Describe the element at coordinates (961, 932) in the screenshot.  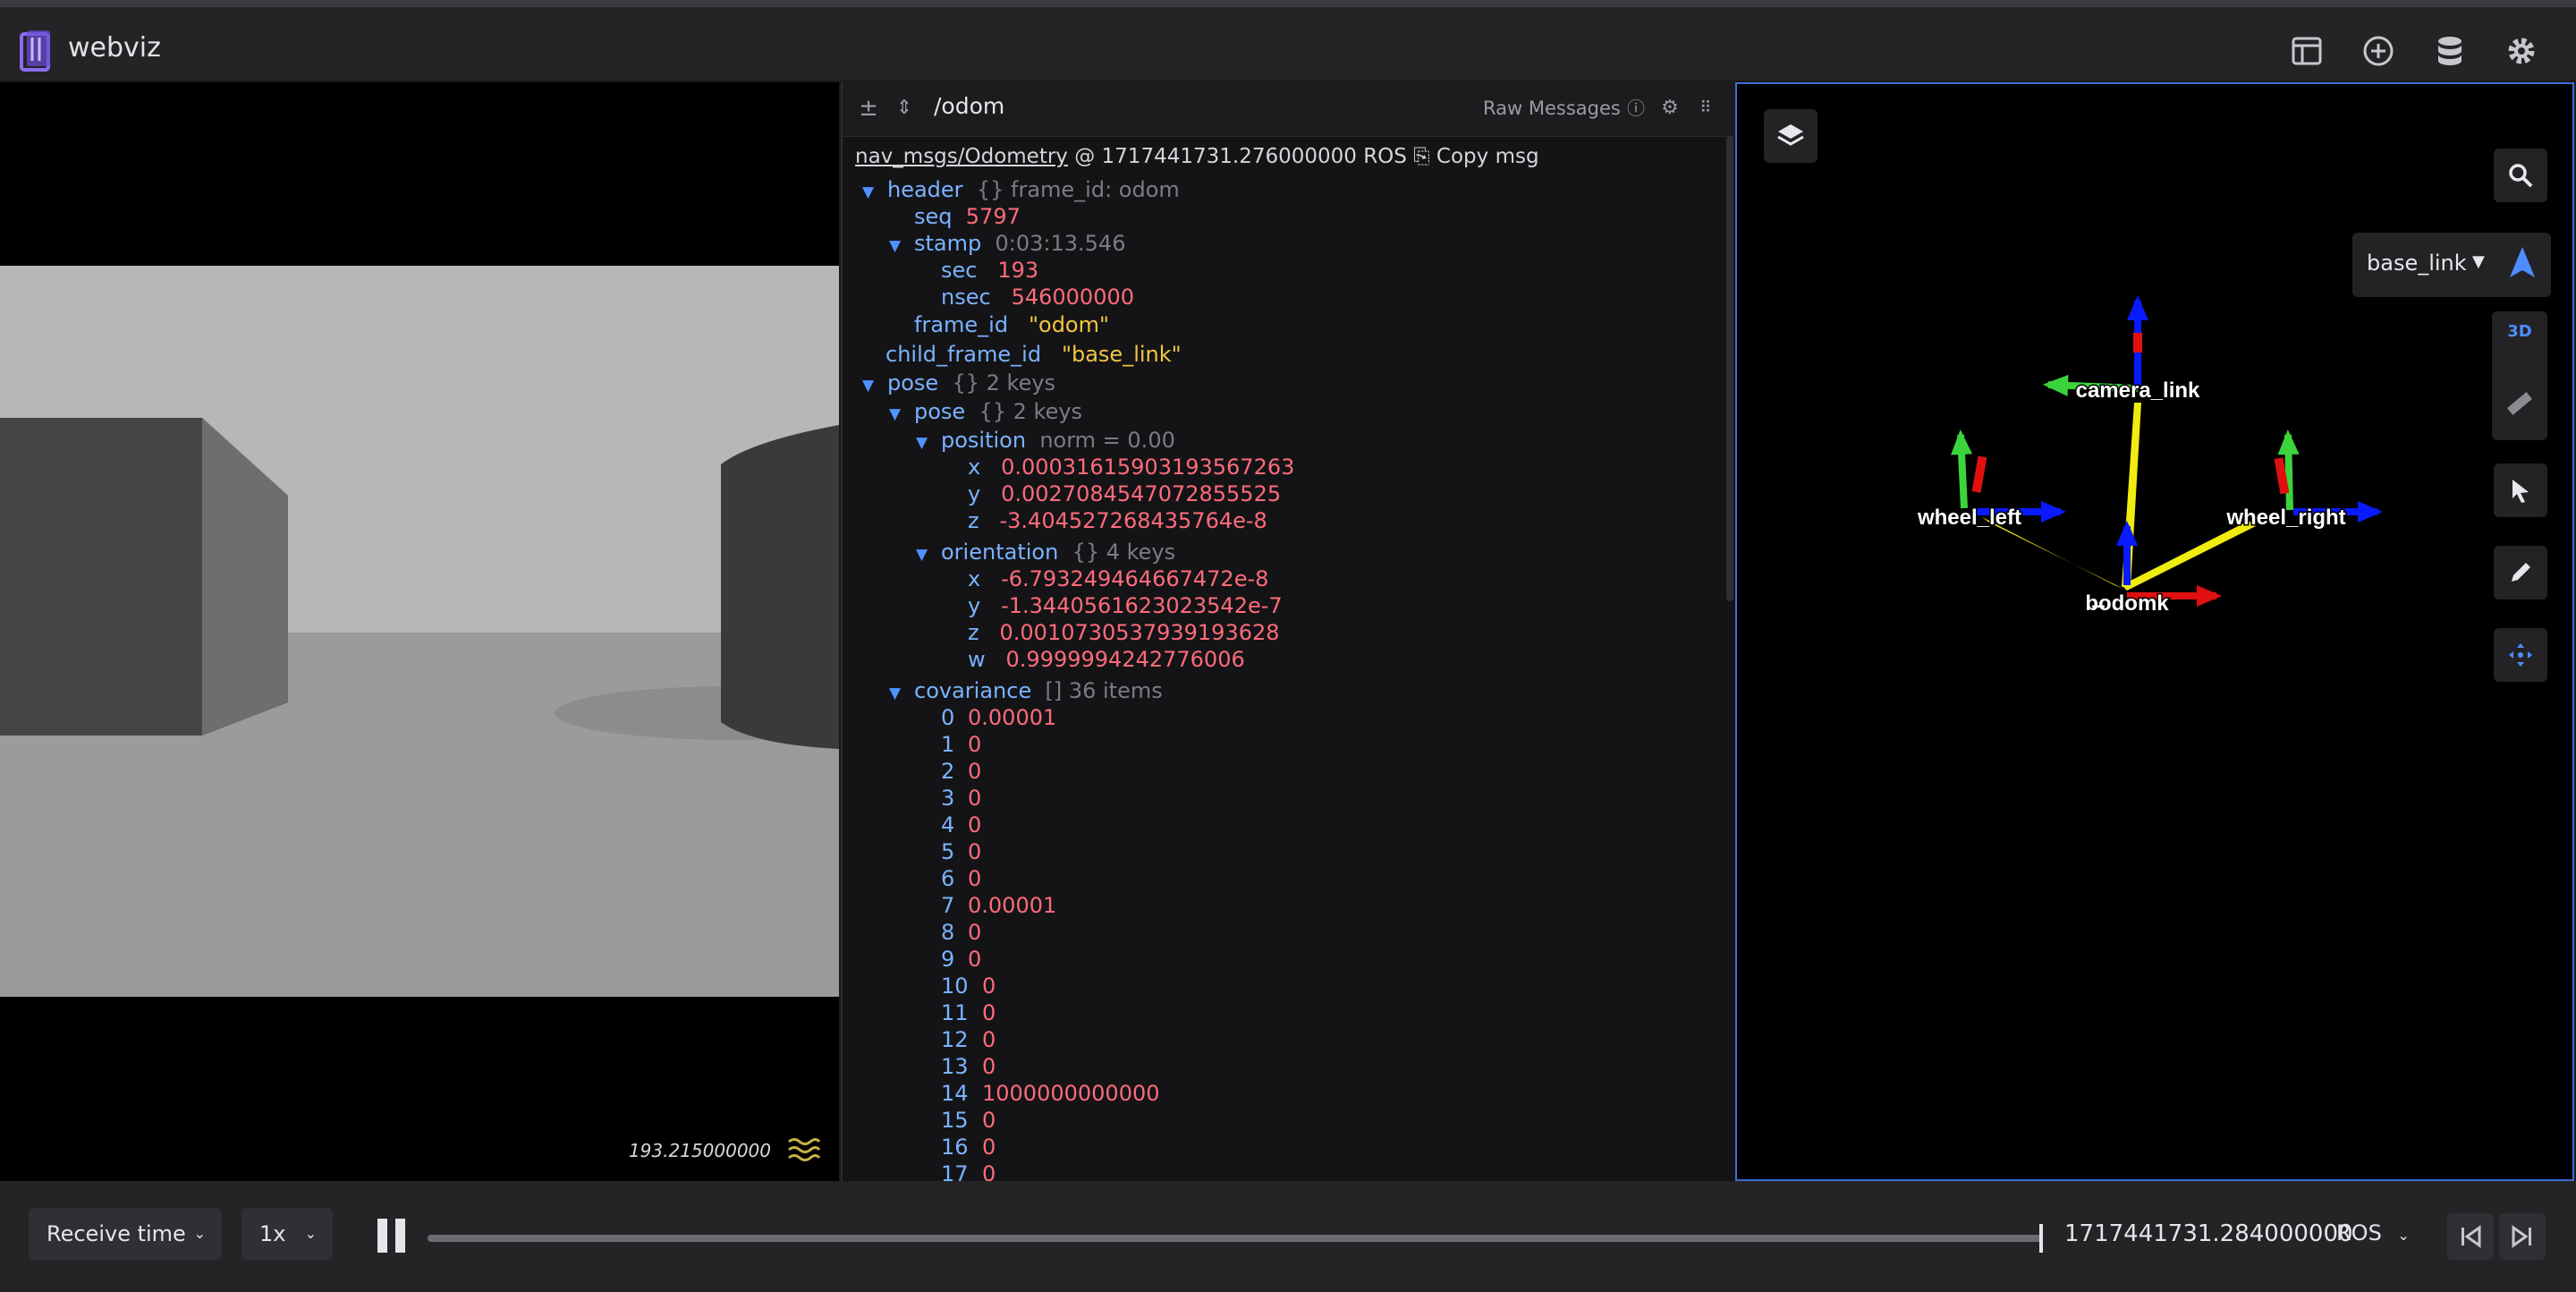
I see `covariance-item: 80` at that location.